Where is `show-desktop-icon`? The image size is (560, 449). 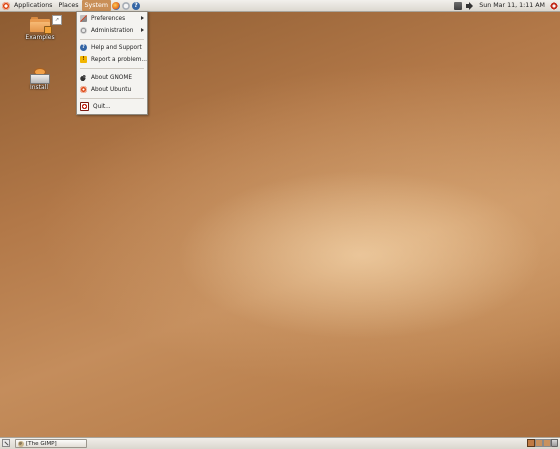
show-desktop-icon is located at coordinates (6, 443).